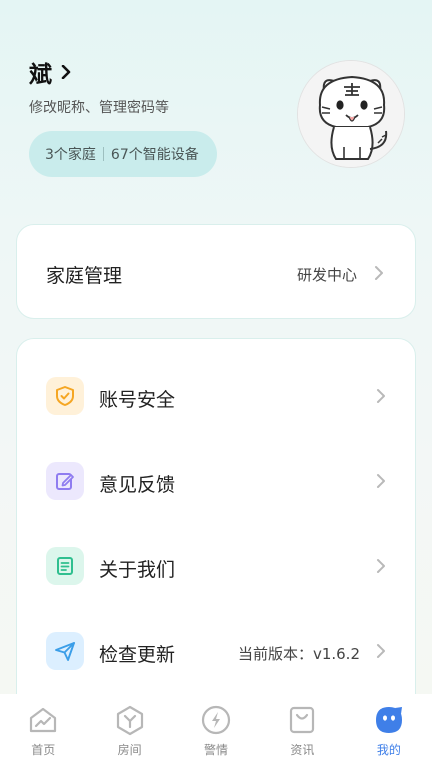 The height and width of the screenshot is (768, 432). I want to click on tab-news: 资讯, so click(302, 731).